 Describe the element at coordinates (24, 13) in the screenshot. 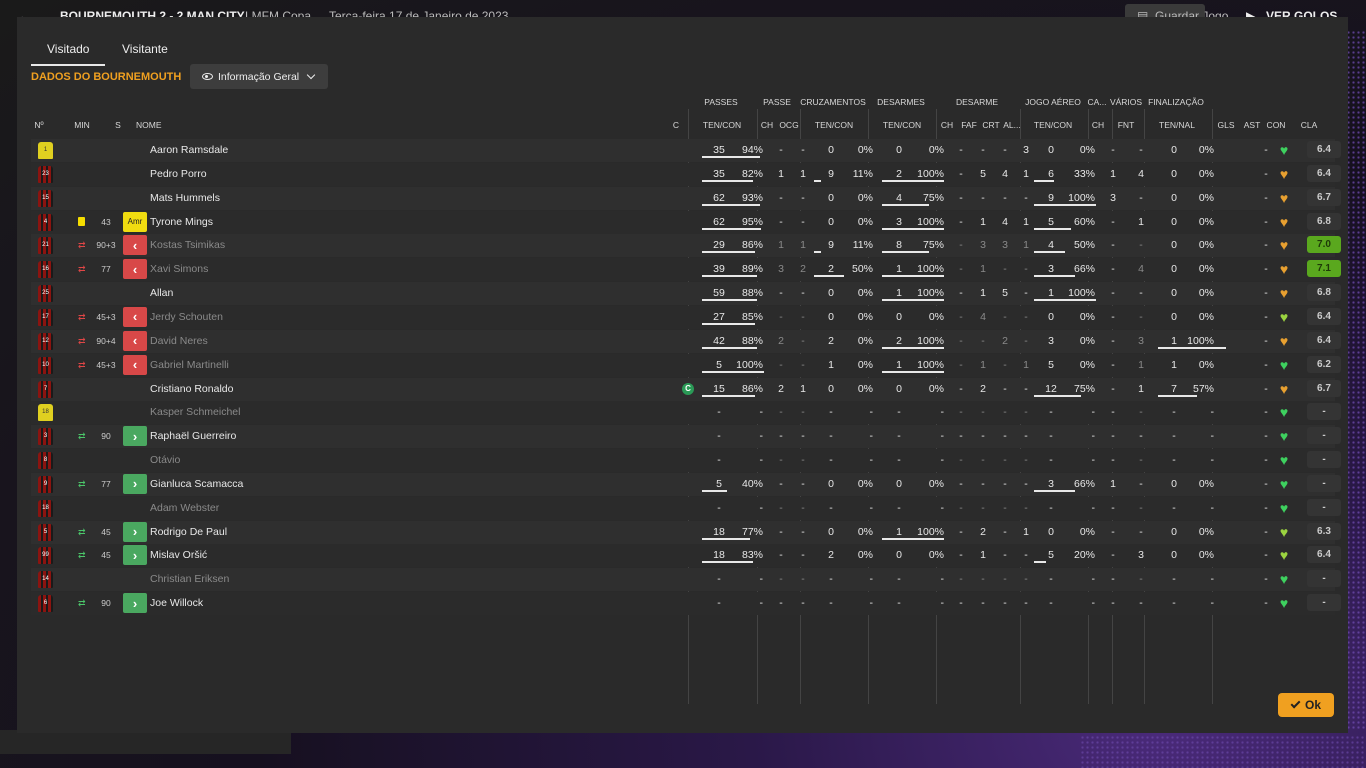

I see `back-arrow-icon: ←` at that location.